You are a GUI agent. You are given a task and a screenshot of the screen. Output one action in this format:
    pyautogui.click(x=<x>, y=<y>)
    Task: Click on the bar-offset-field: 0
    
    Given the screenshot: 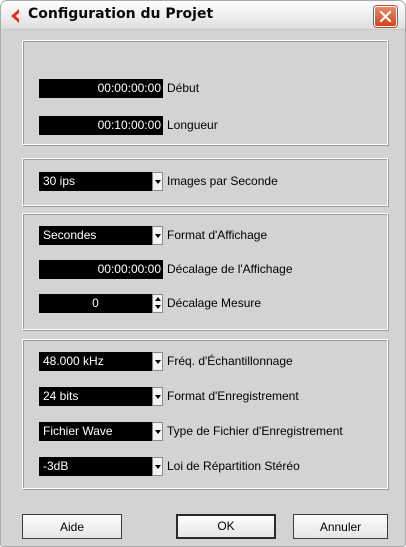 What is the action you would take?
    pyautogui.click(x=95, y=303)
    